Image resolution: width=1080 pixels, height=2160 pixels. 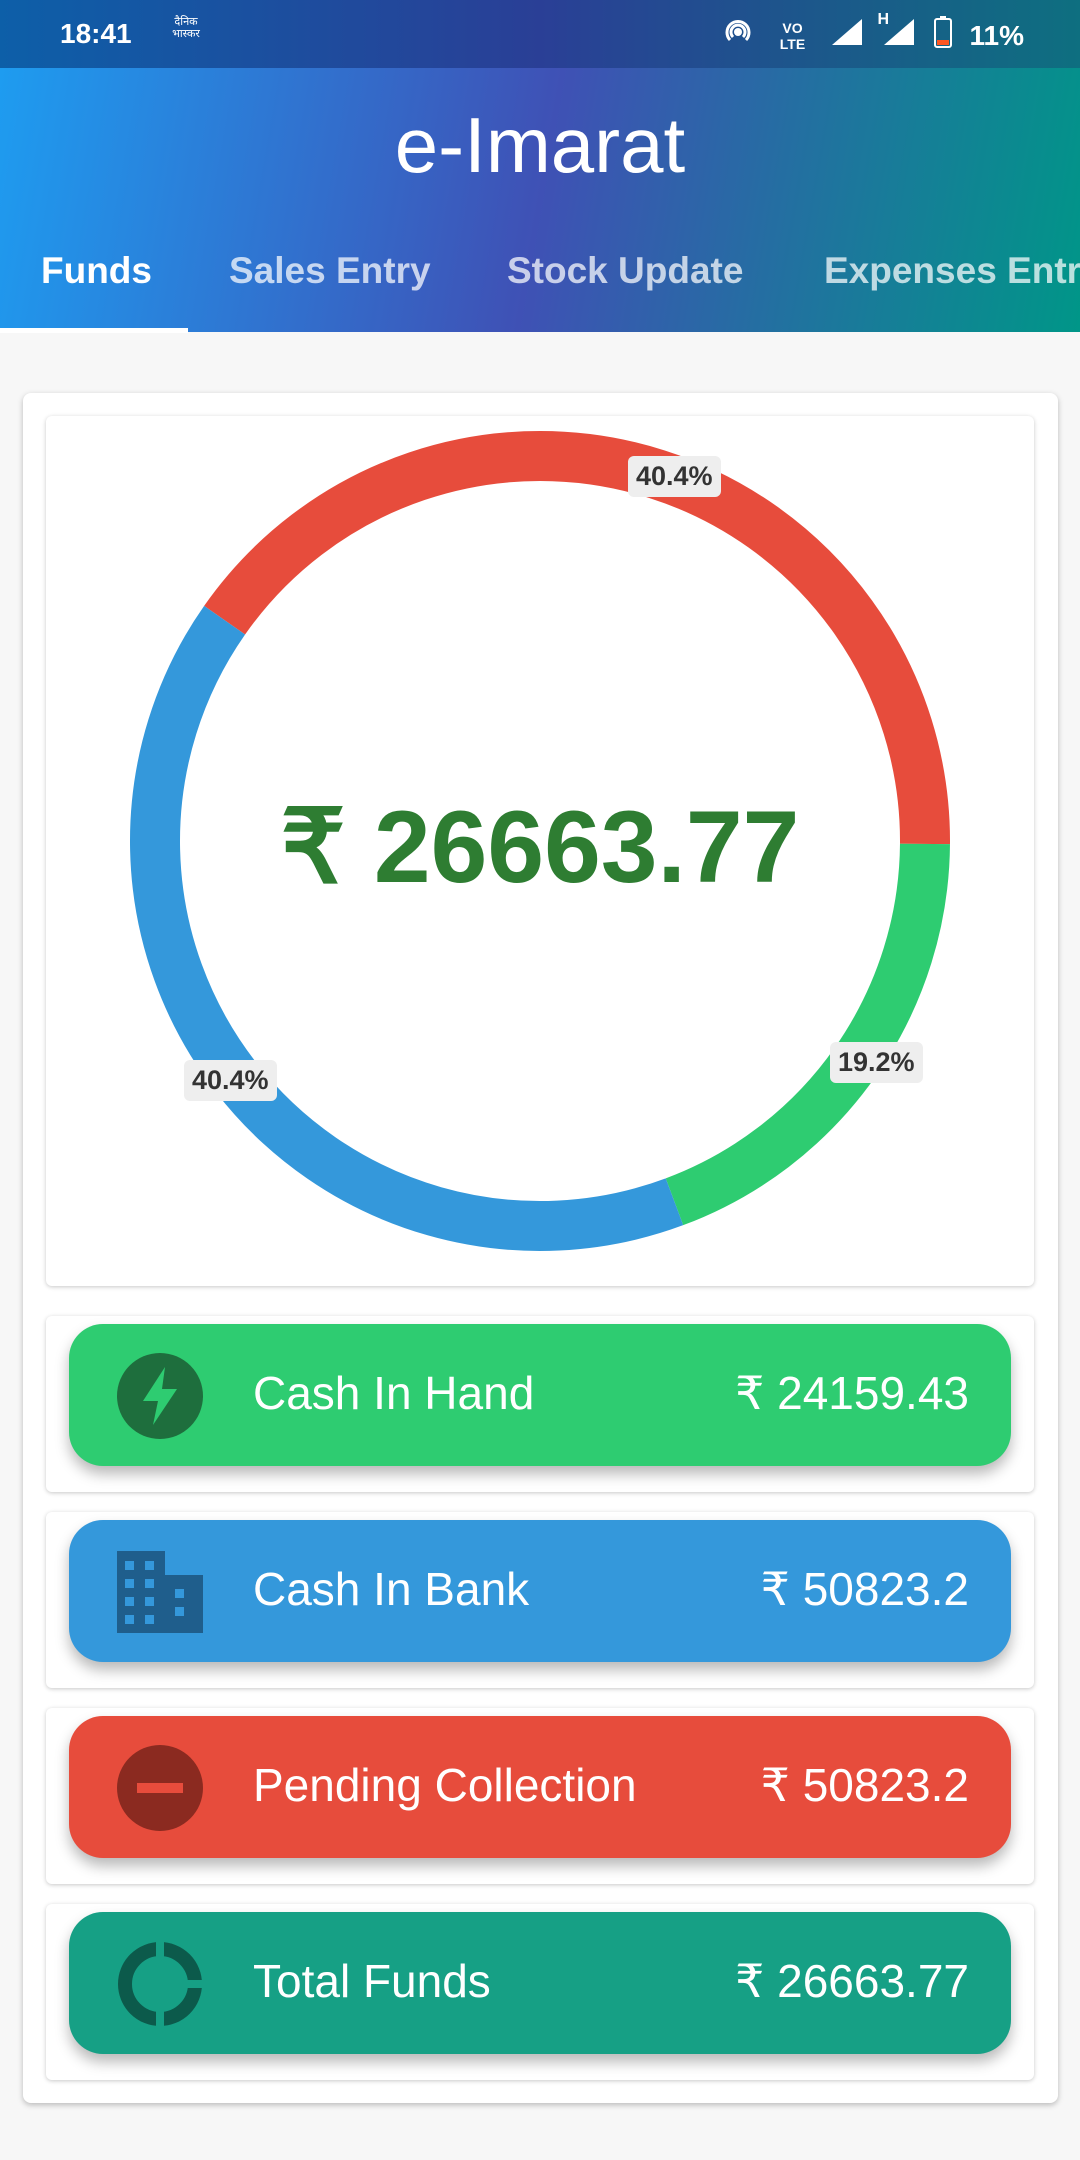 What do you see at coordinates (942, 35) in the screenshot?
I see `battery-icon` at bounding box center [942, 35].